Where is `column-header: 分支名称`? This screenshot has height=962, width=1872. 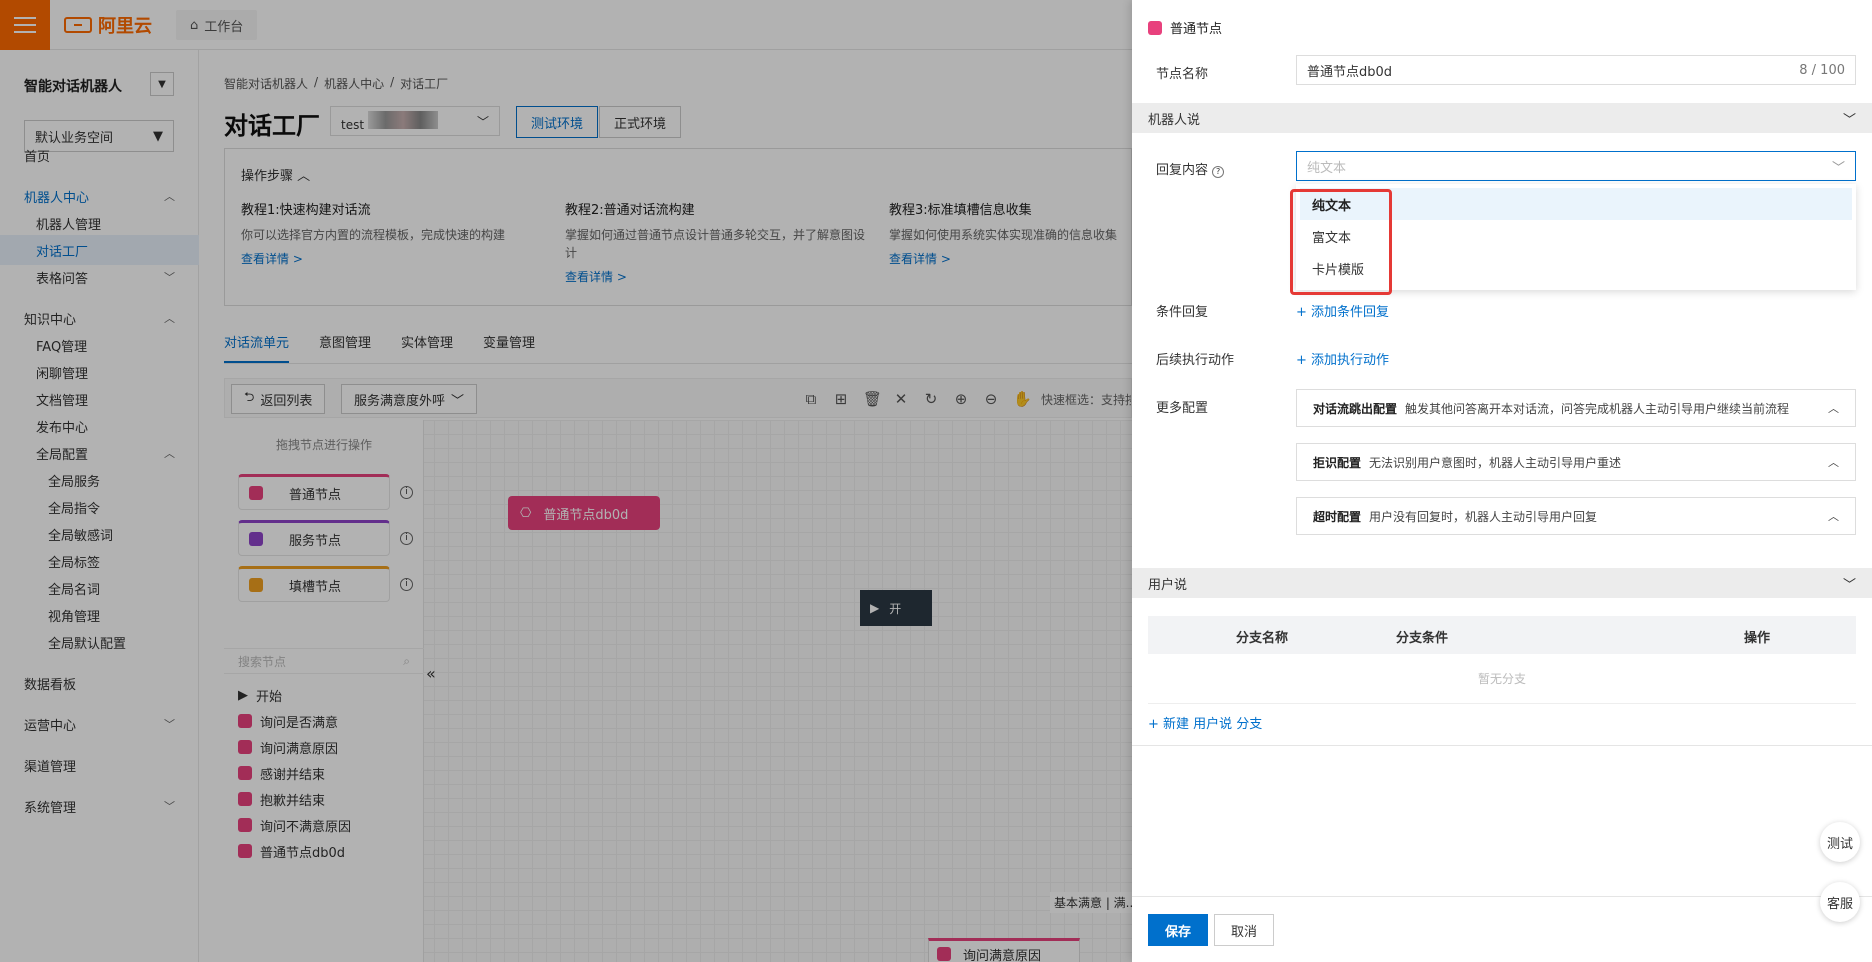
column-header: 分支名称 is located at coordinates (1262, 638).